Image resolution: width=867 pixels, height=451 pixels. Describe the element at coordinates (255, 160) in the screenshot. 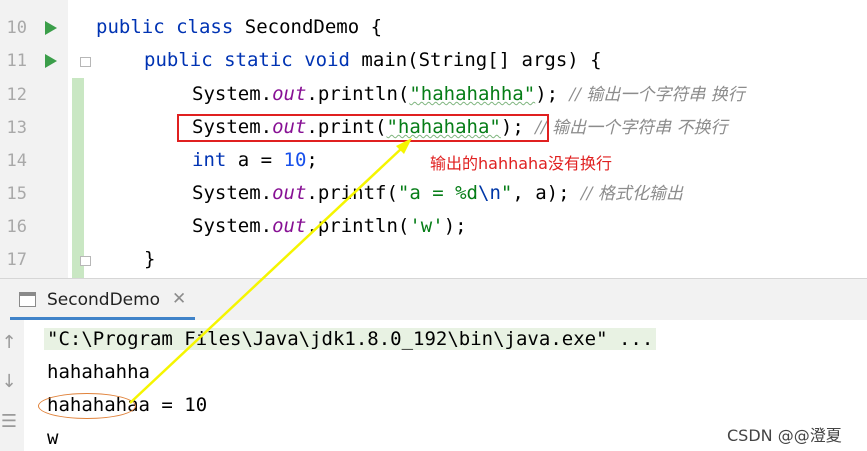

I see `code-text: int a = 10;` at that location.